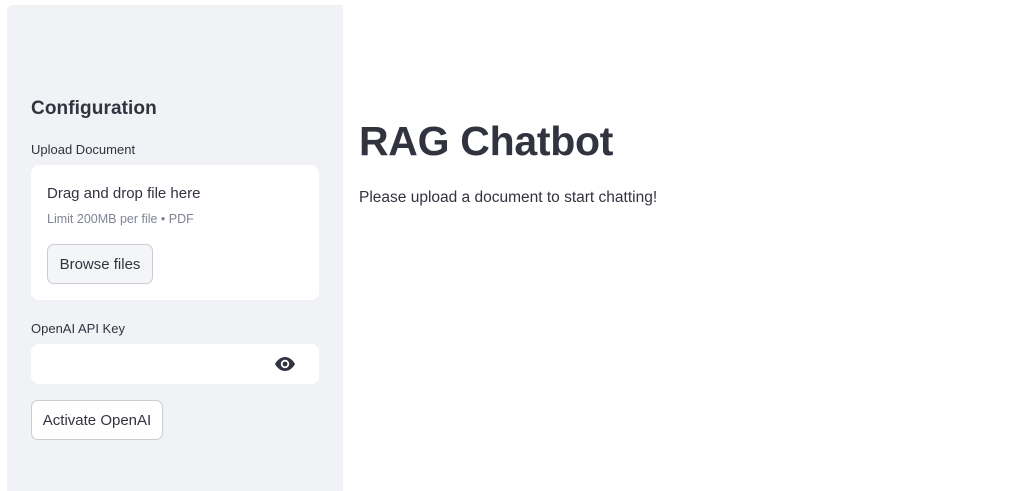 The height and width of the screenshot is (491, 1011). I want to click on dropzone-title: Drag and drop file here, so click(124, 193).